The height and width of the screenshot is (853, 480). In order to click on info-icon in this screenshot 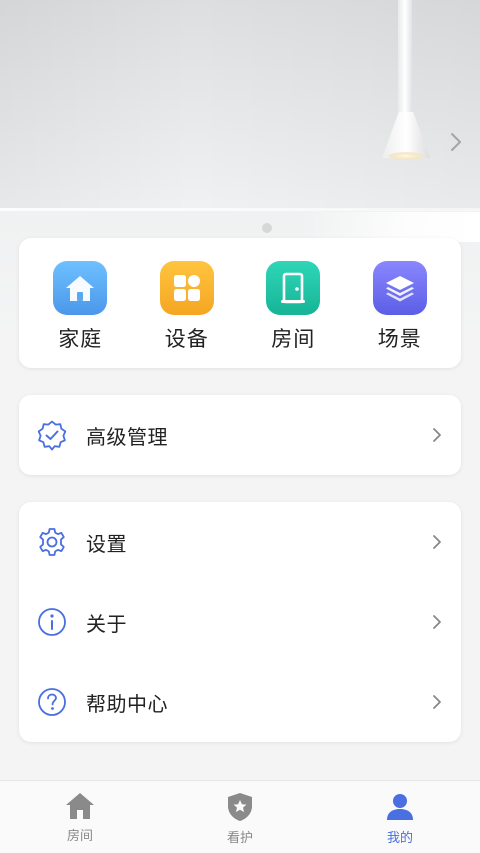, I will do `click(52, 622)`.